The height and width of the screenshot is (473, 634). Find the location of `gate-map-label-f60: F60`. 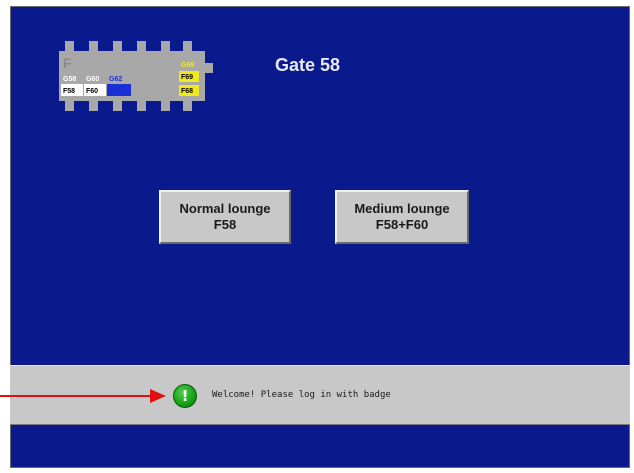

gate-map-label-f60: F60 is located at coordinates (92, 91).